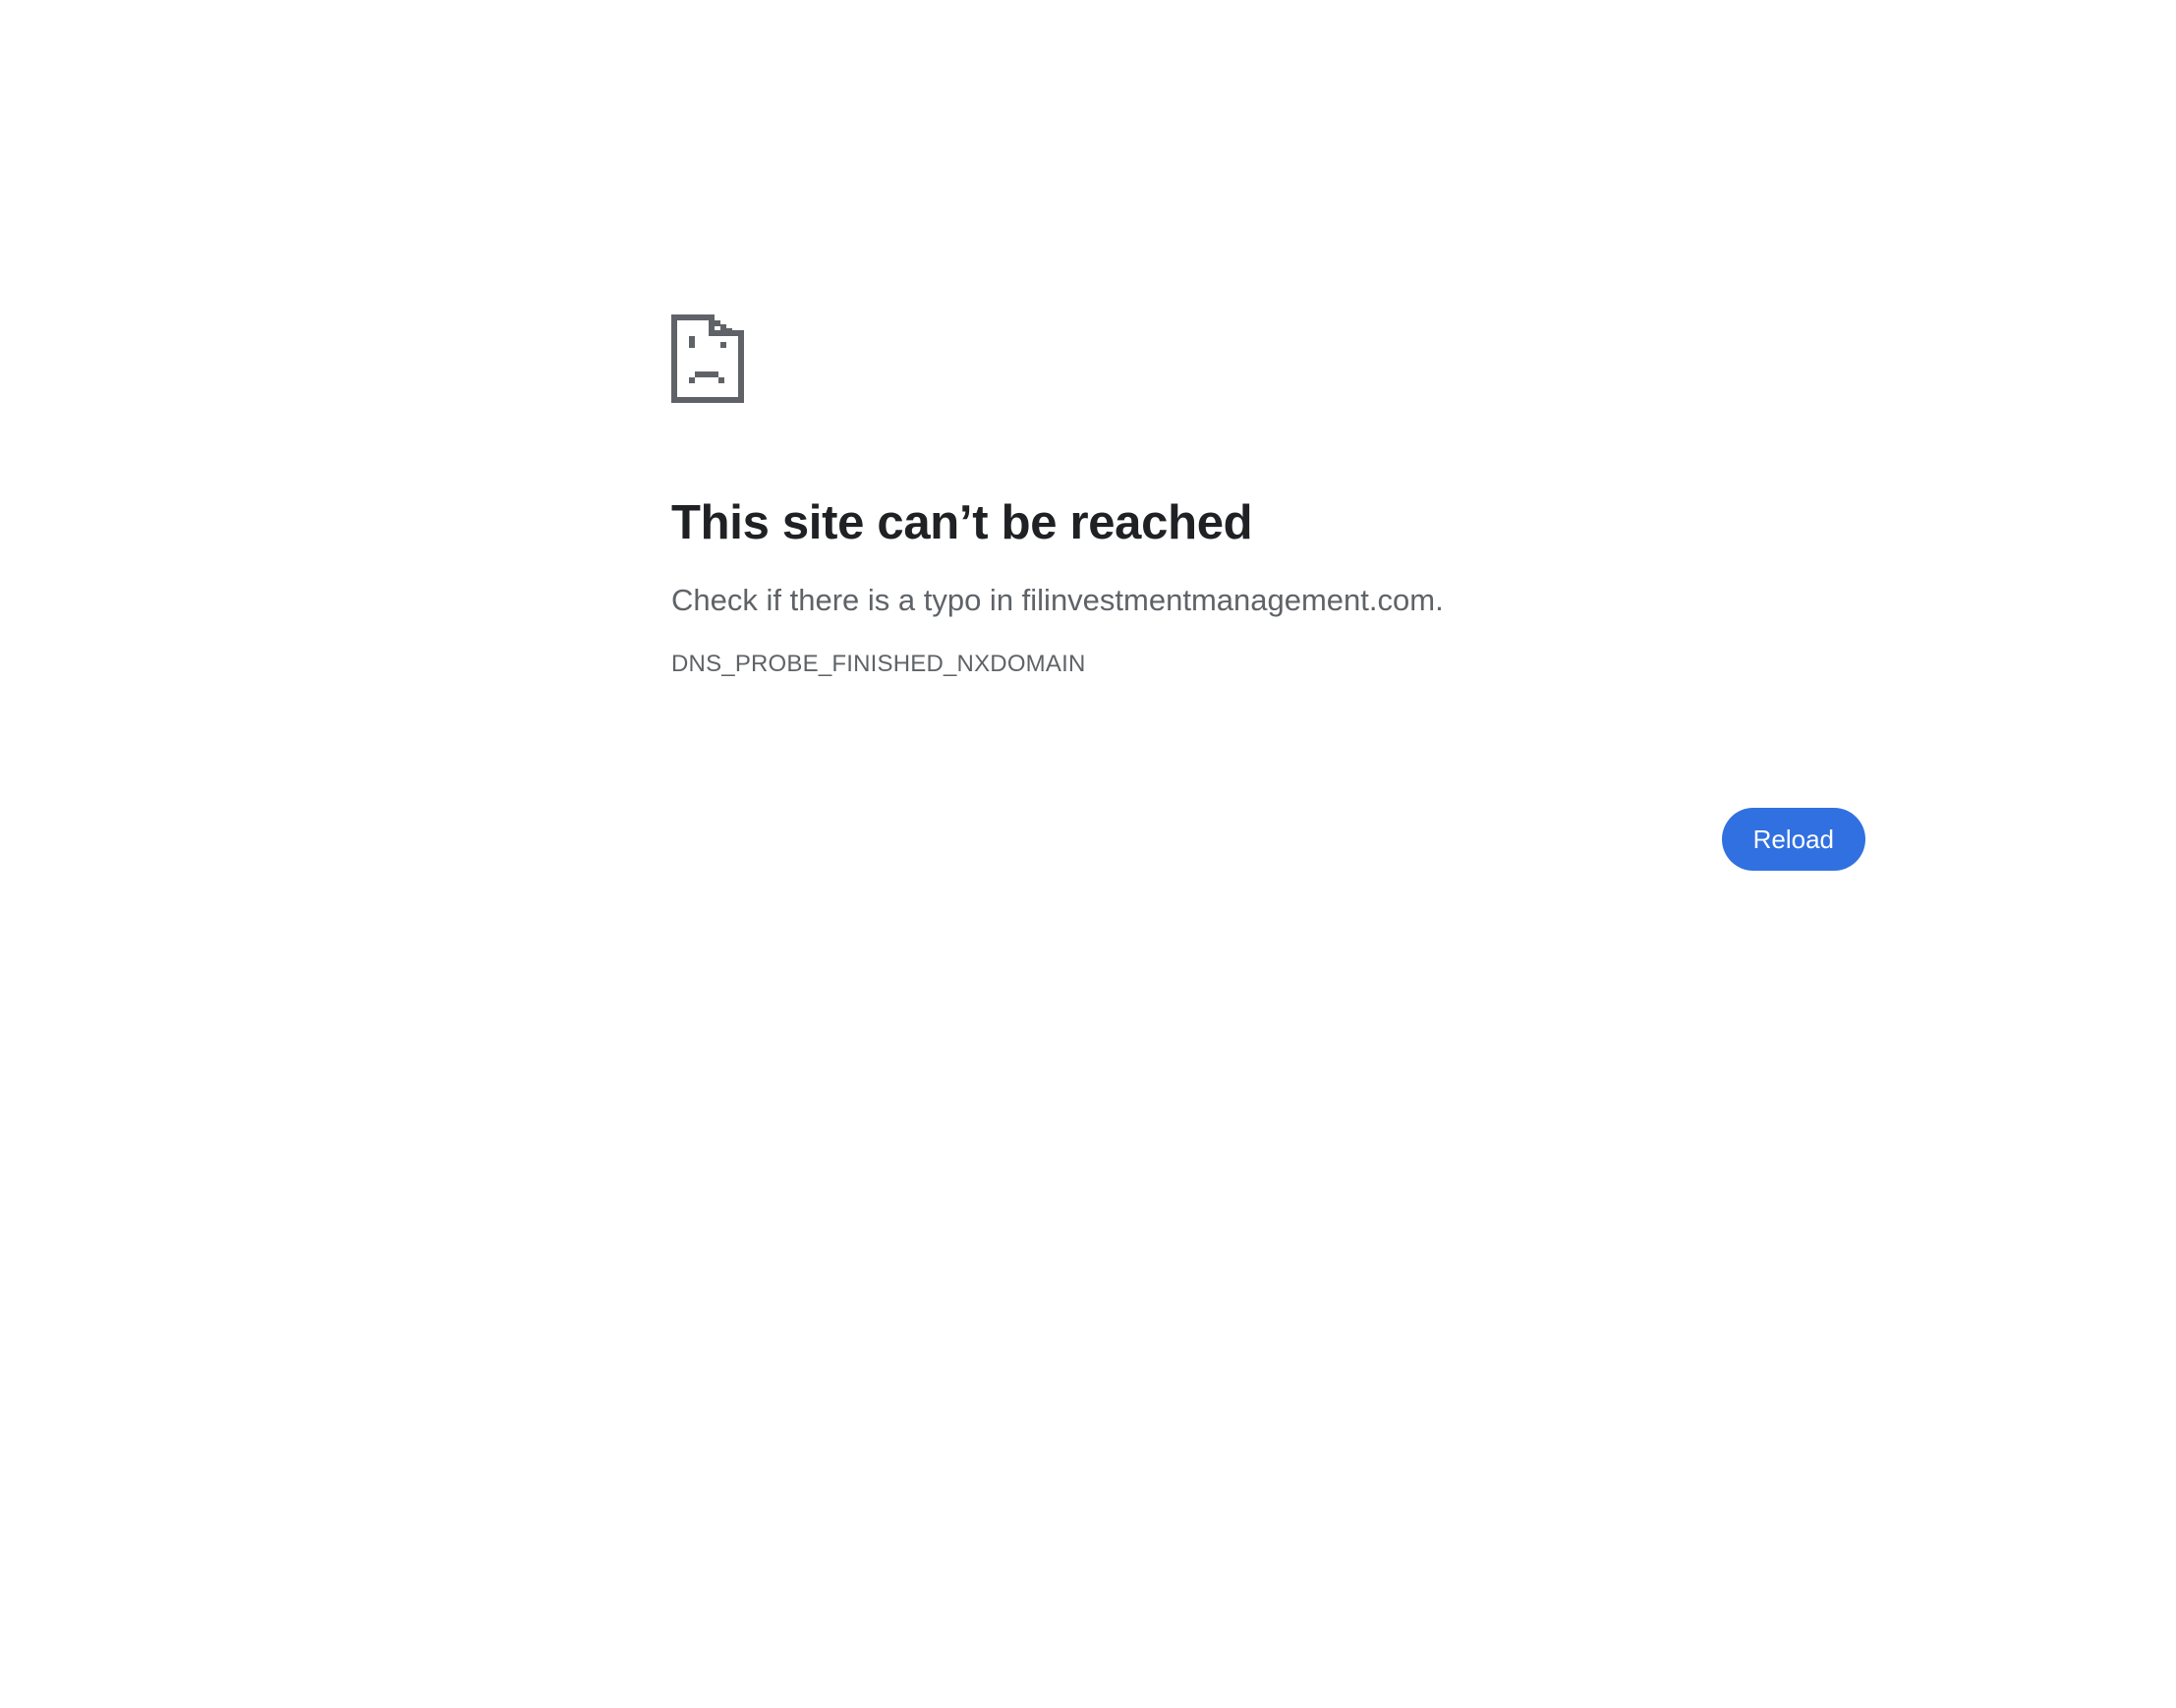  What do you see at coordinates (879, 664) in the screenshot?
I see `error-code: DNS_PROBE_FINISHED_NXDOMAIN` at bounding box center [879, 664].